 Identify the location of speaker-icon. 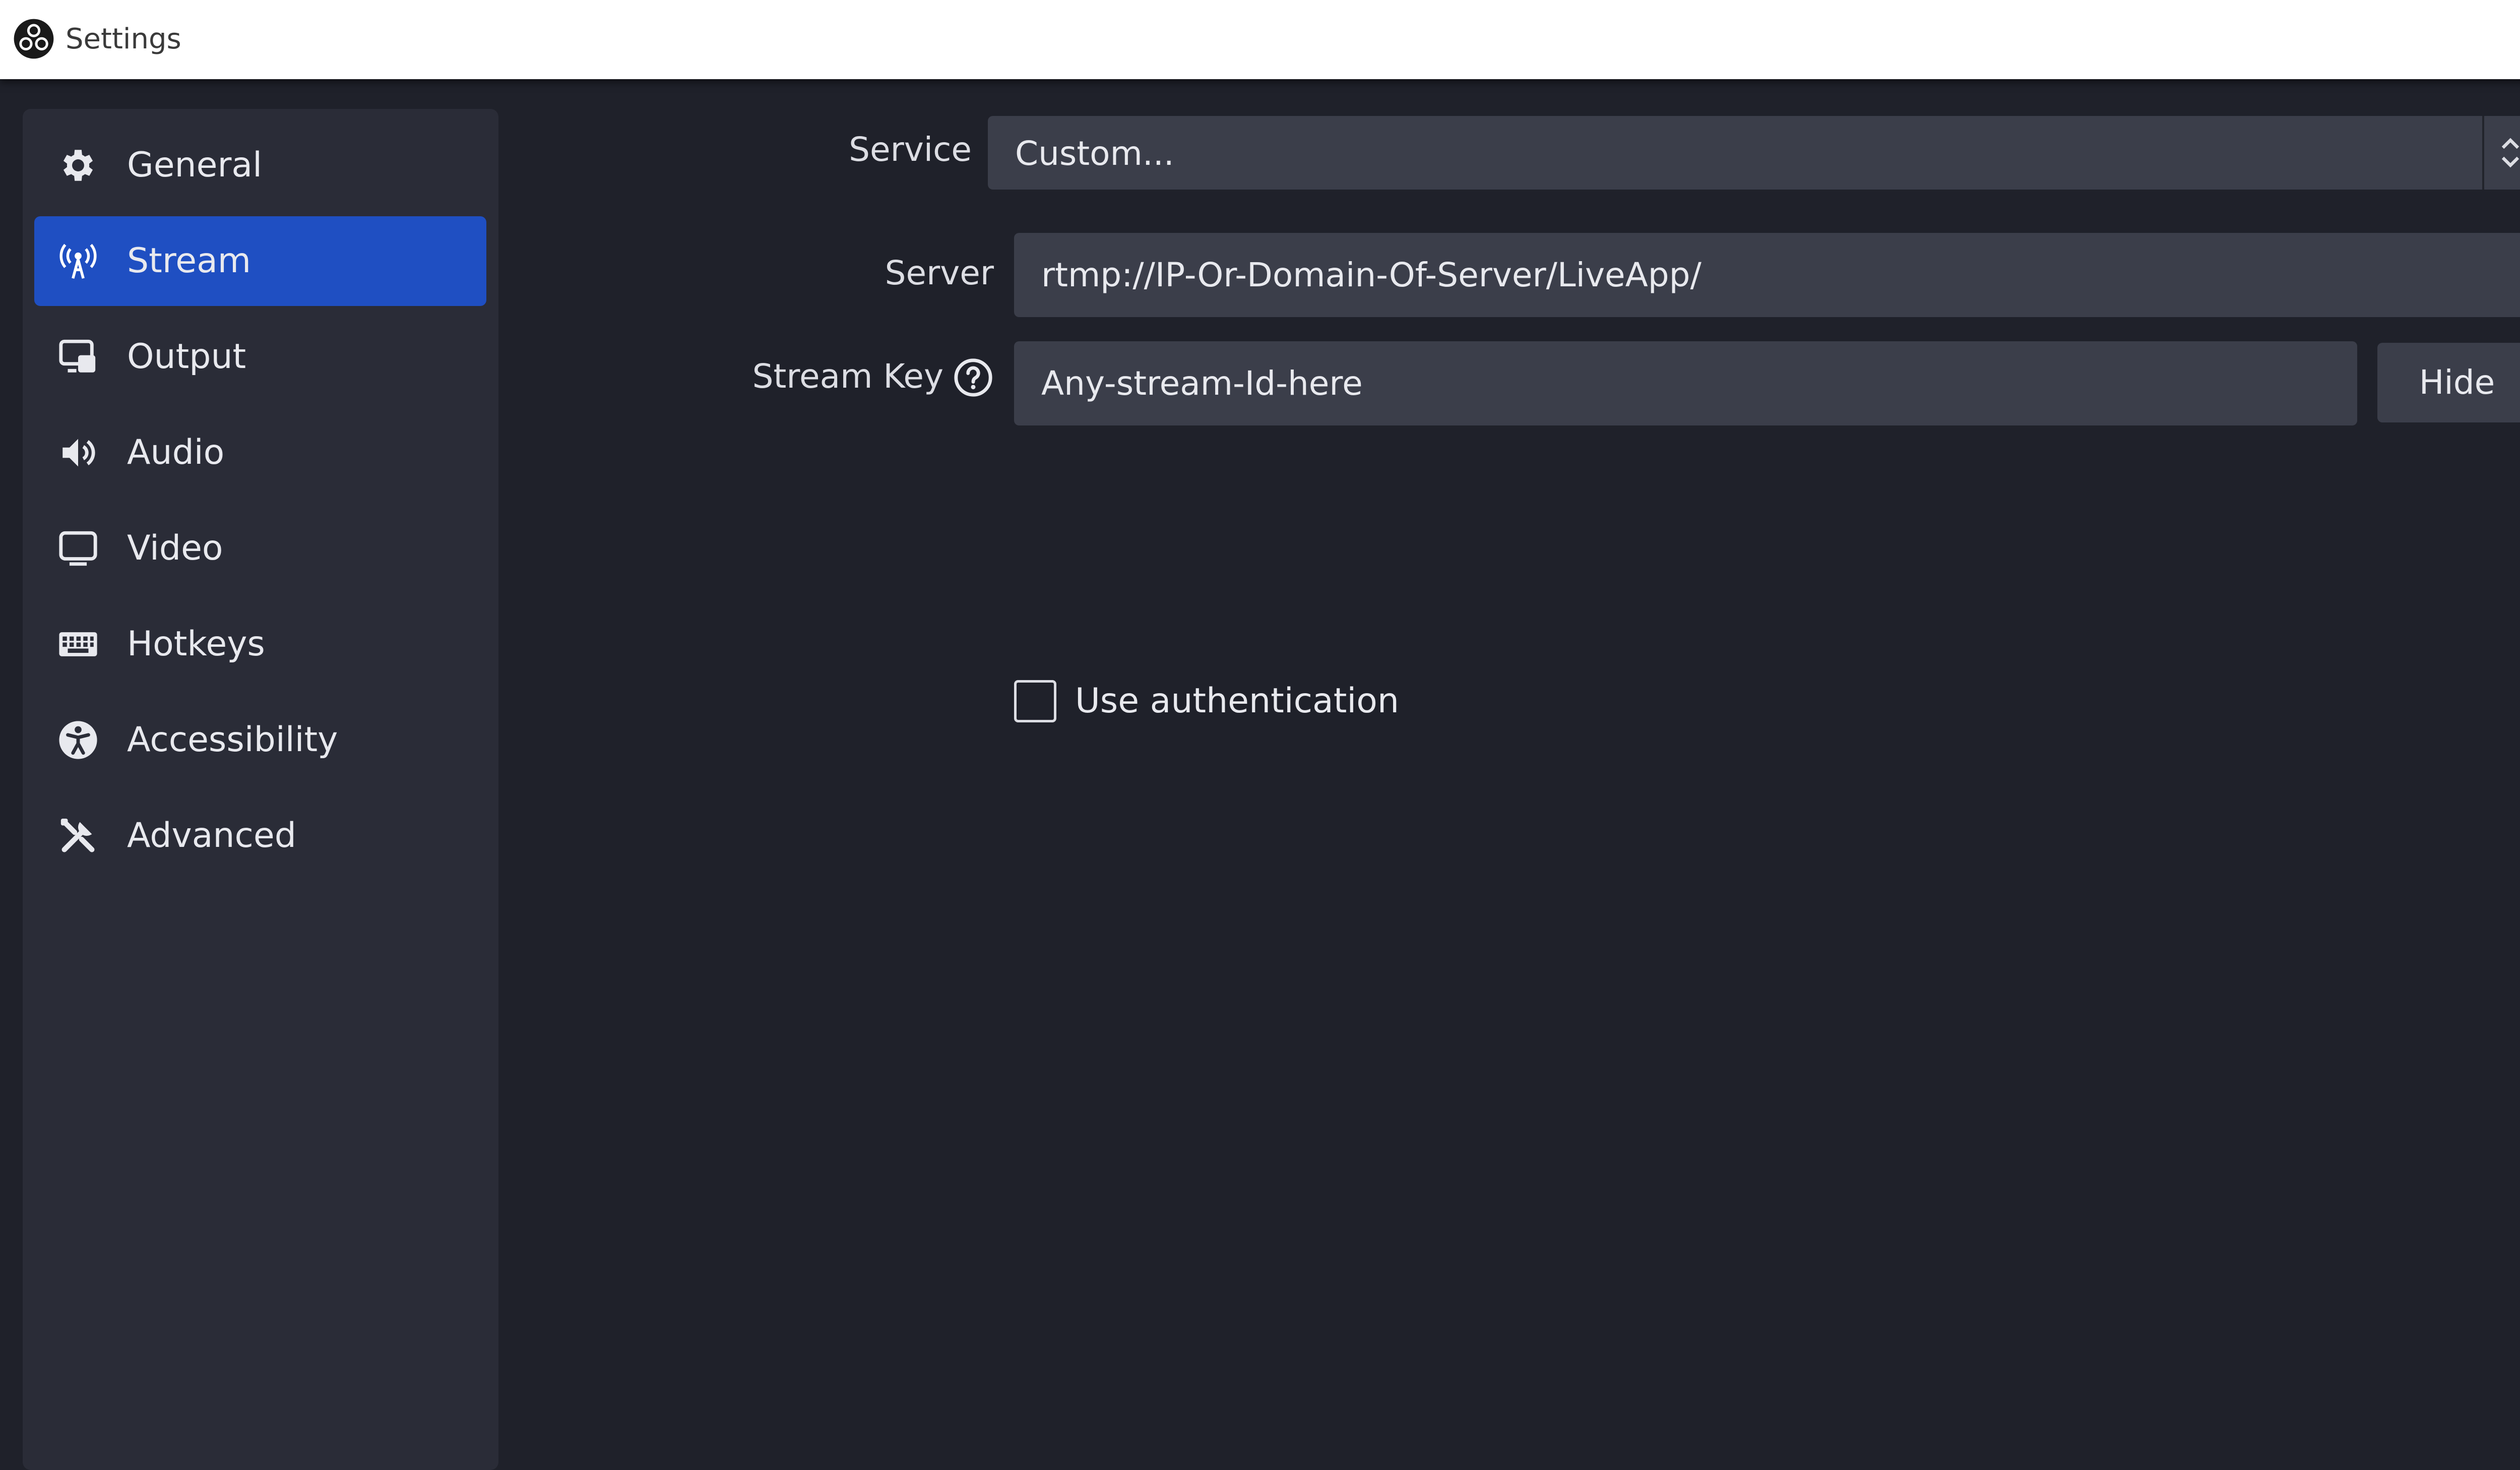
(78, 453).